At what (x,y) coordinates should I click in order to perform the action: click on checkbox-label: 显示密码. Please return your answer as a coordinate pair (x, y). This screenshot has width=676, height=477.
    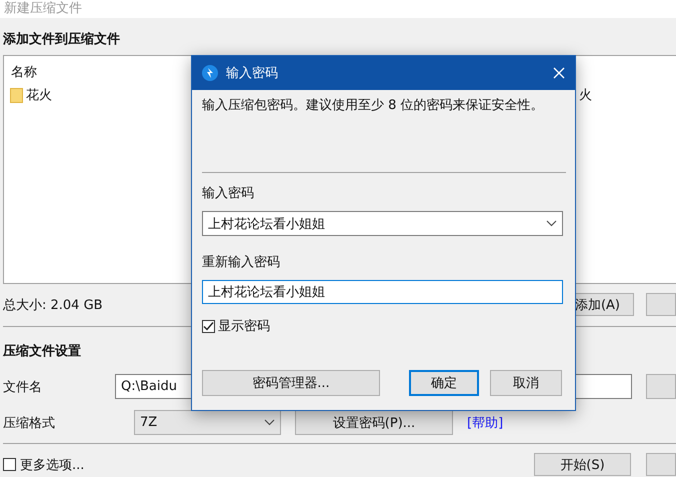
    Looking at the image, I should click on (244, 326).